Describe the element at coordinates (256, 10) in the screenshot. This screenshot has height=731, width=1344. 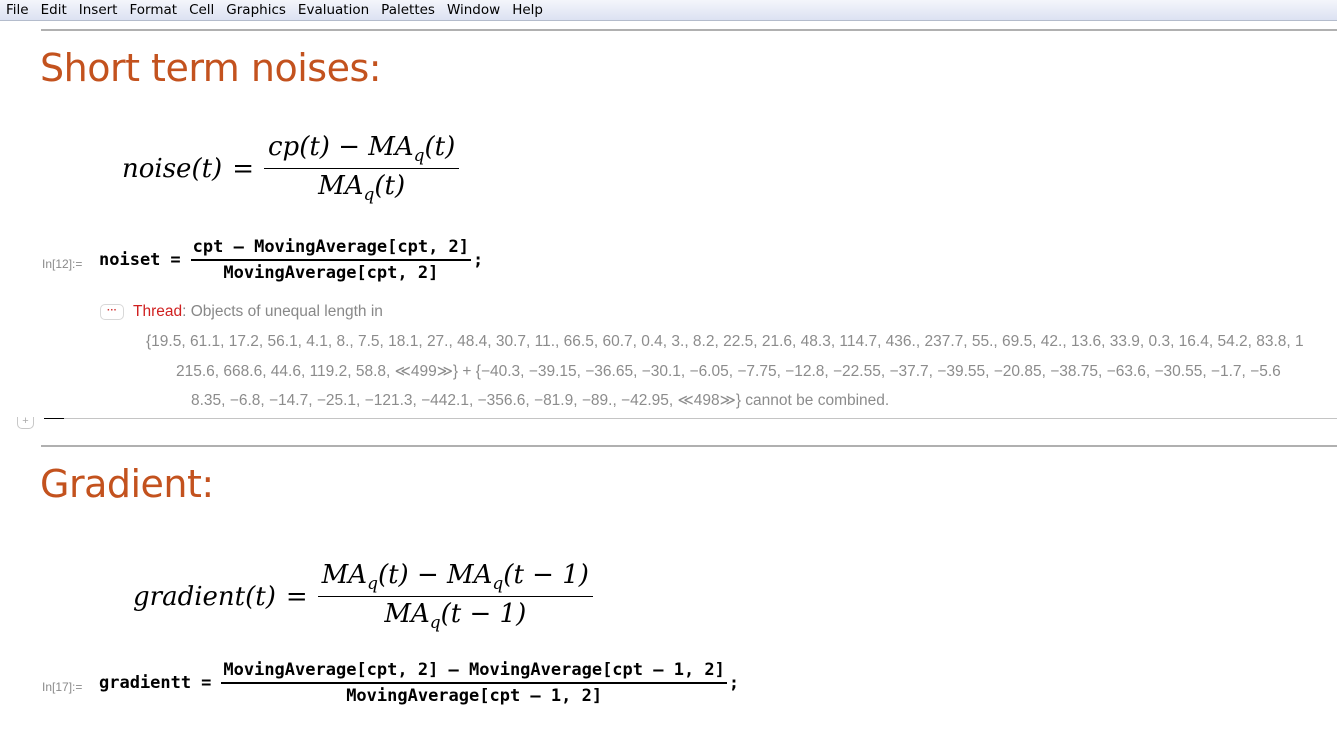
I see `menu-graphics: Graphics` at that location.